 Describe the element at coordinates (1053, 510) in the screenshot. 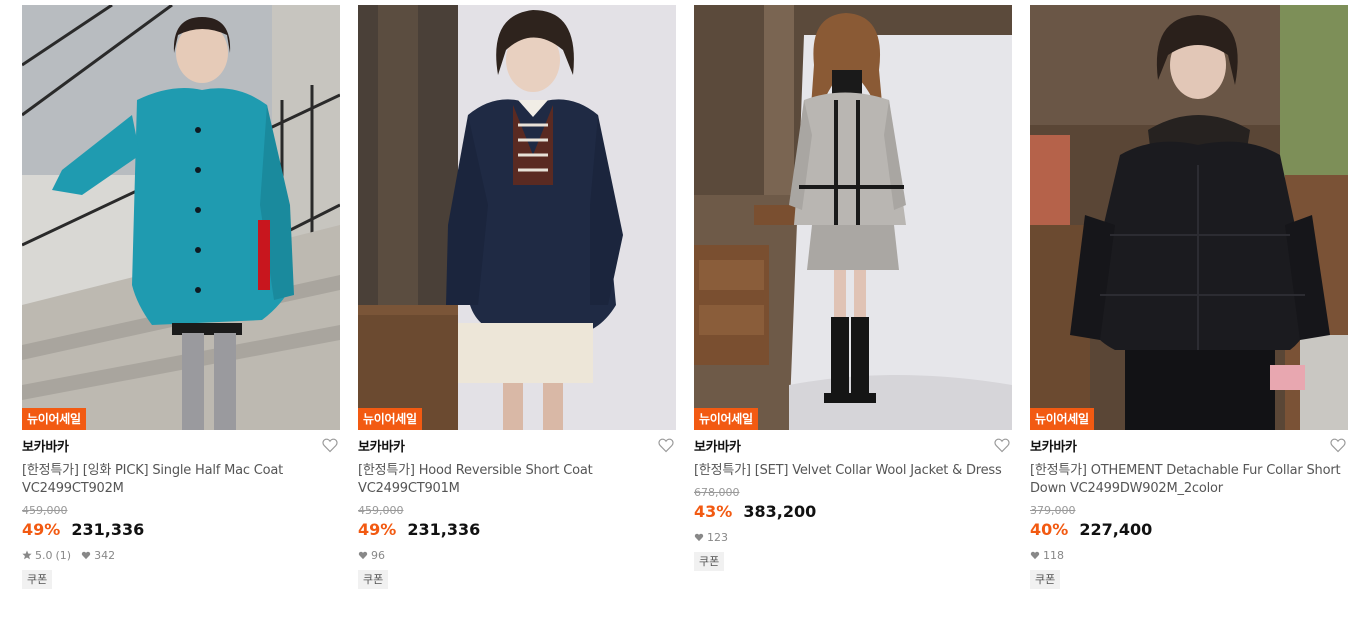

I see `original-price: 379,000` at that location.